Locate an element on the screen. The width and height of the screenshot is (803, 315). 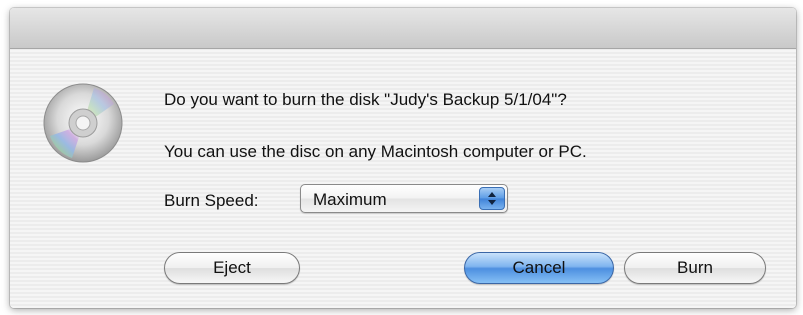
eject-button: Eject is located at coordinates (232, 268).